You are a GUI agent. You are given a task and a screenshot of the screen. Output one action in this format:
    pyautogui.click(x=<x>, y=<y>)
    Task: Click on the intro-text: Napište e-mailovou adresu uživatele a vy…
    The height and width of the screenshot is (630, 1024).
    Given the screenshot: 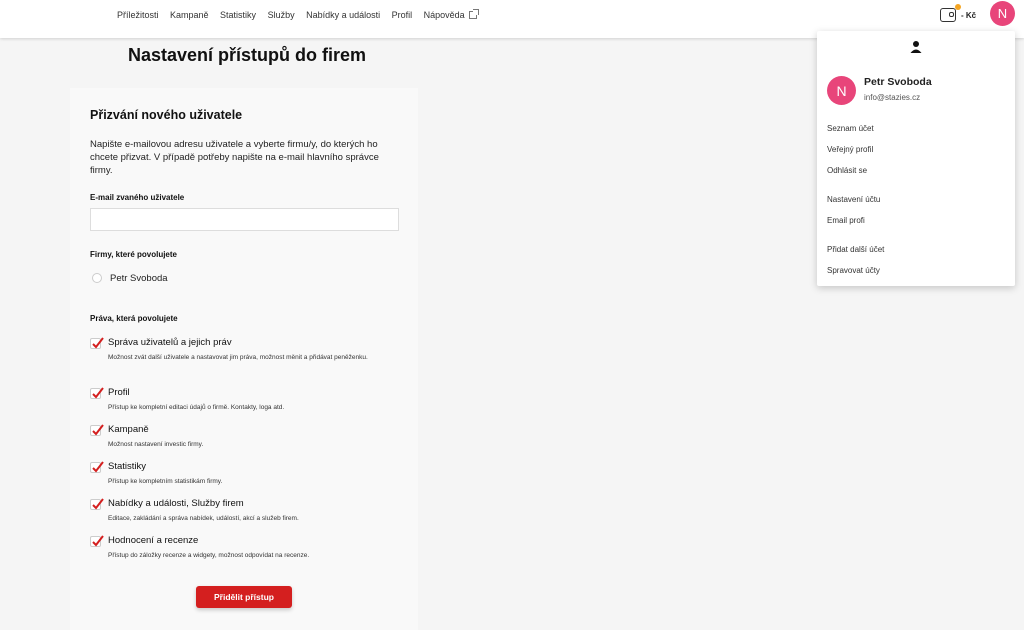 What is the action you would take?
    pyautogui.click(x=234, y=157)
    